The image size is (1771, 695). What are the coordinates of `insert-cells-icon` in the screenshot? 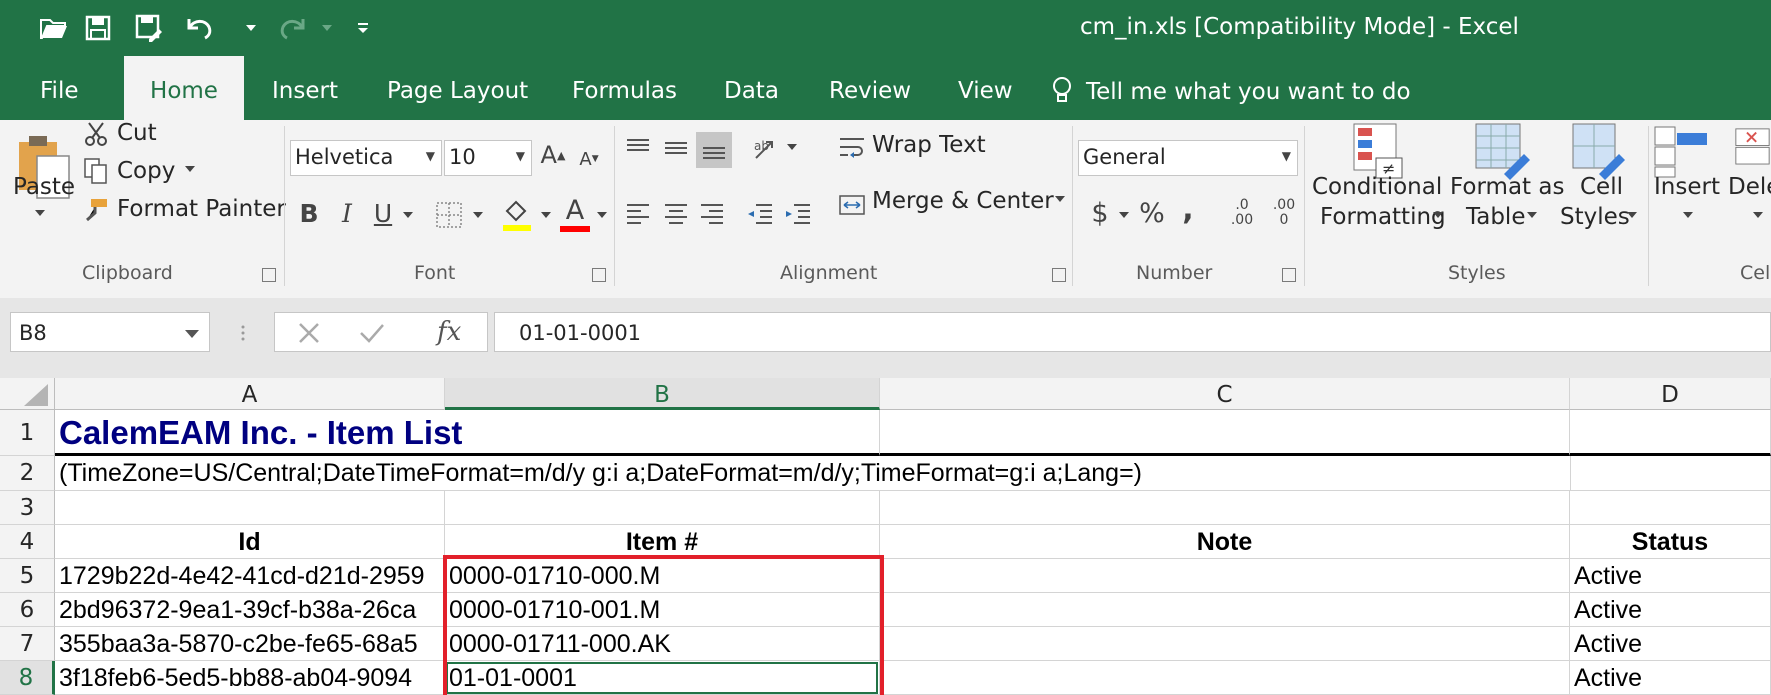 It's located at (1682, 152).